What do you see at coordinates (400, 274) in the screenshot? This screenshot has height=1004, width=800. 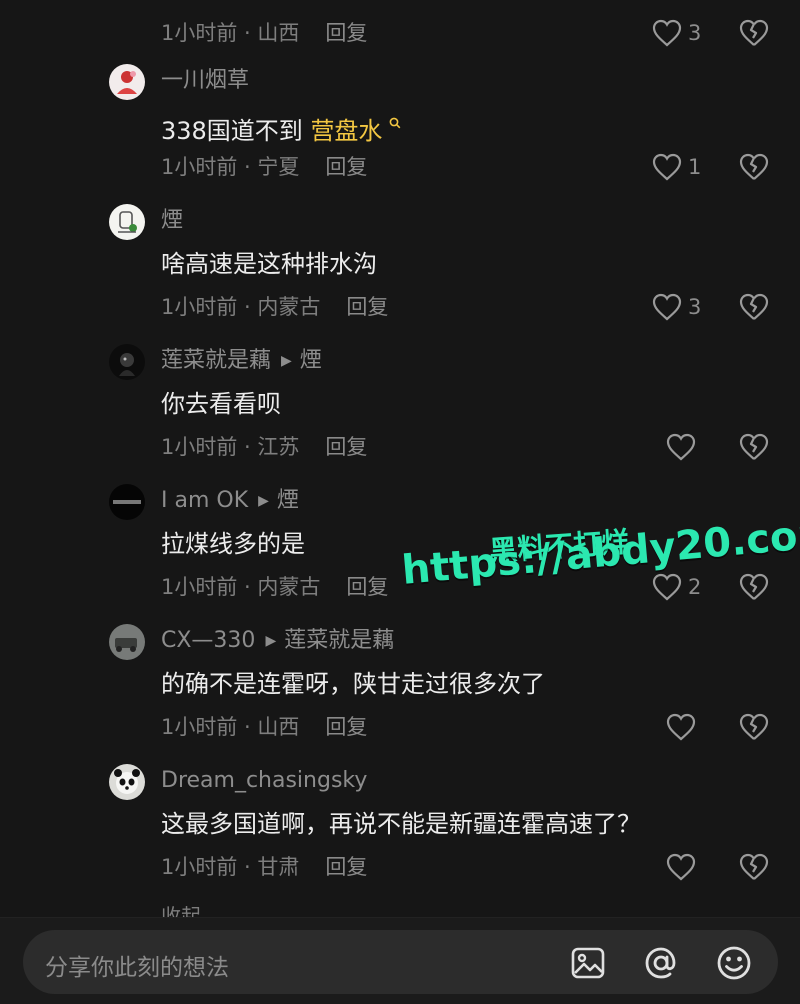 I see `comment-item: 煙 啥高速是这种排水沟 1小时前 · 内蒙古 回复 3` at bounding box center [400, 274].